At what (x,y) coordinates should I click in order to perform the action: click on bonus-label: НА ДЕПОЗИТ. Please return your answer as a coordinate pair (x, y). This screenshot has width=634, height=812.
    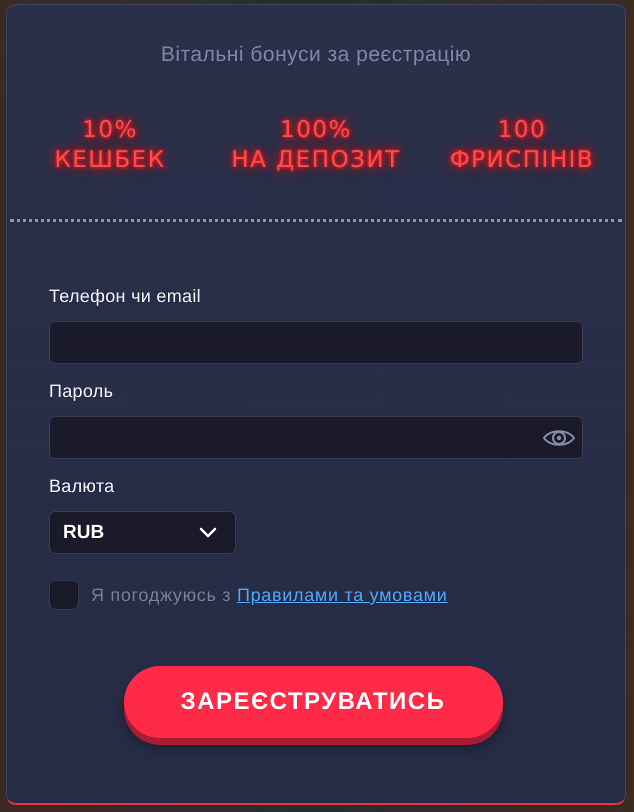
    Looking at the image, I should click on (316, 160).